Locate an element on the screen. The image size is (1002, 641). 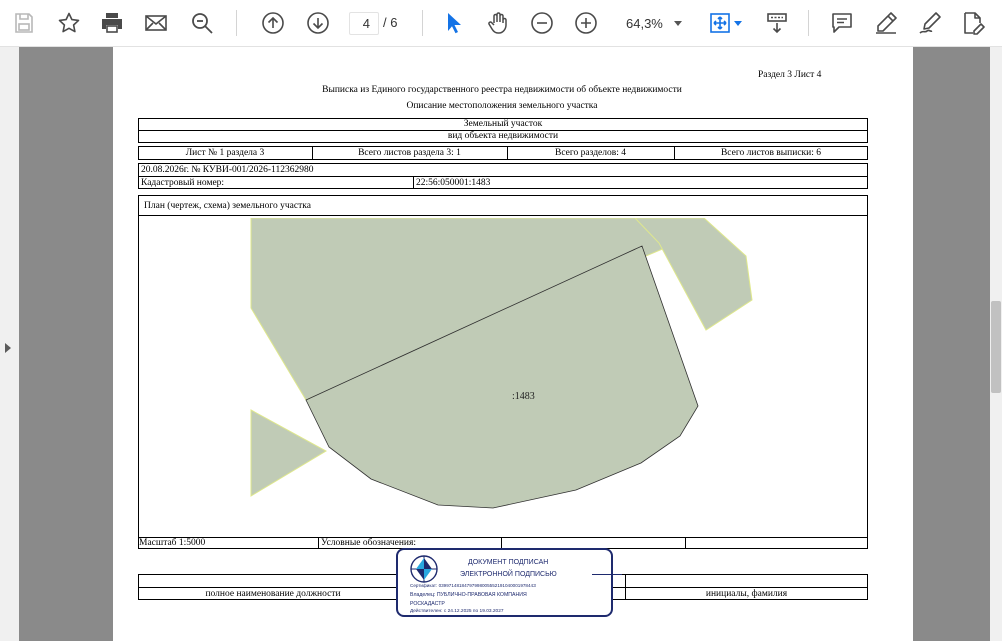
search-icon is located at coordinates (202, 23).